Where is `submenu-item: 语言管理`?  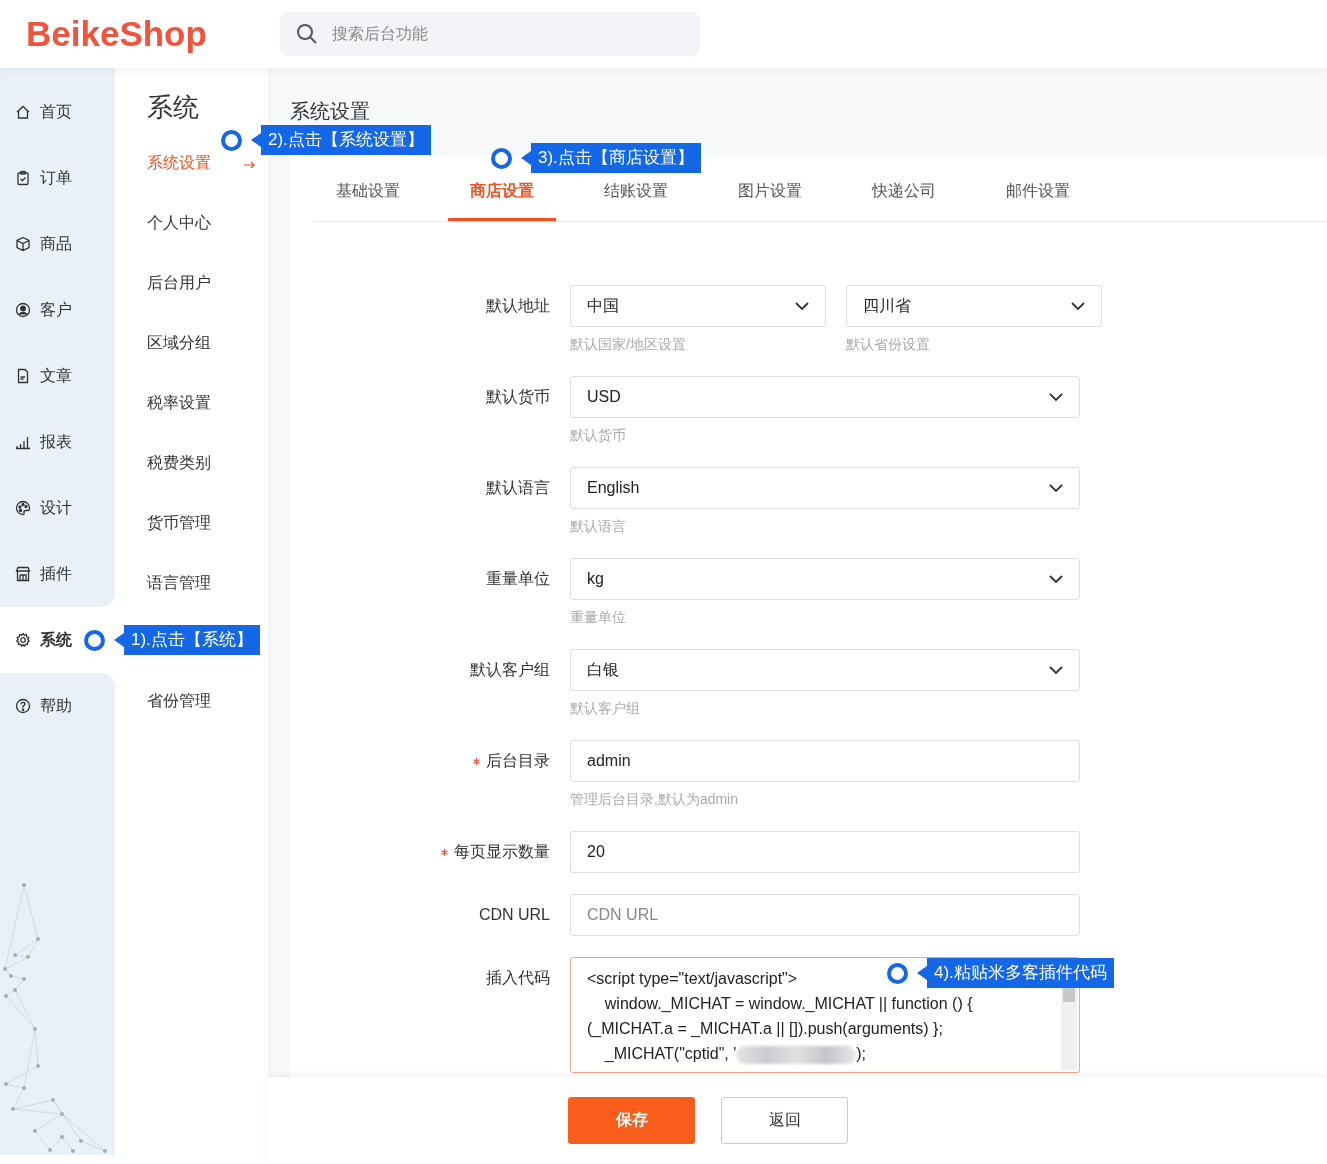 submenu-item: 语言管理 is located at coordinates (179, 583).